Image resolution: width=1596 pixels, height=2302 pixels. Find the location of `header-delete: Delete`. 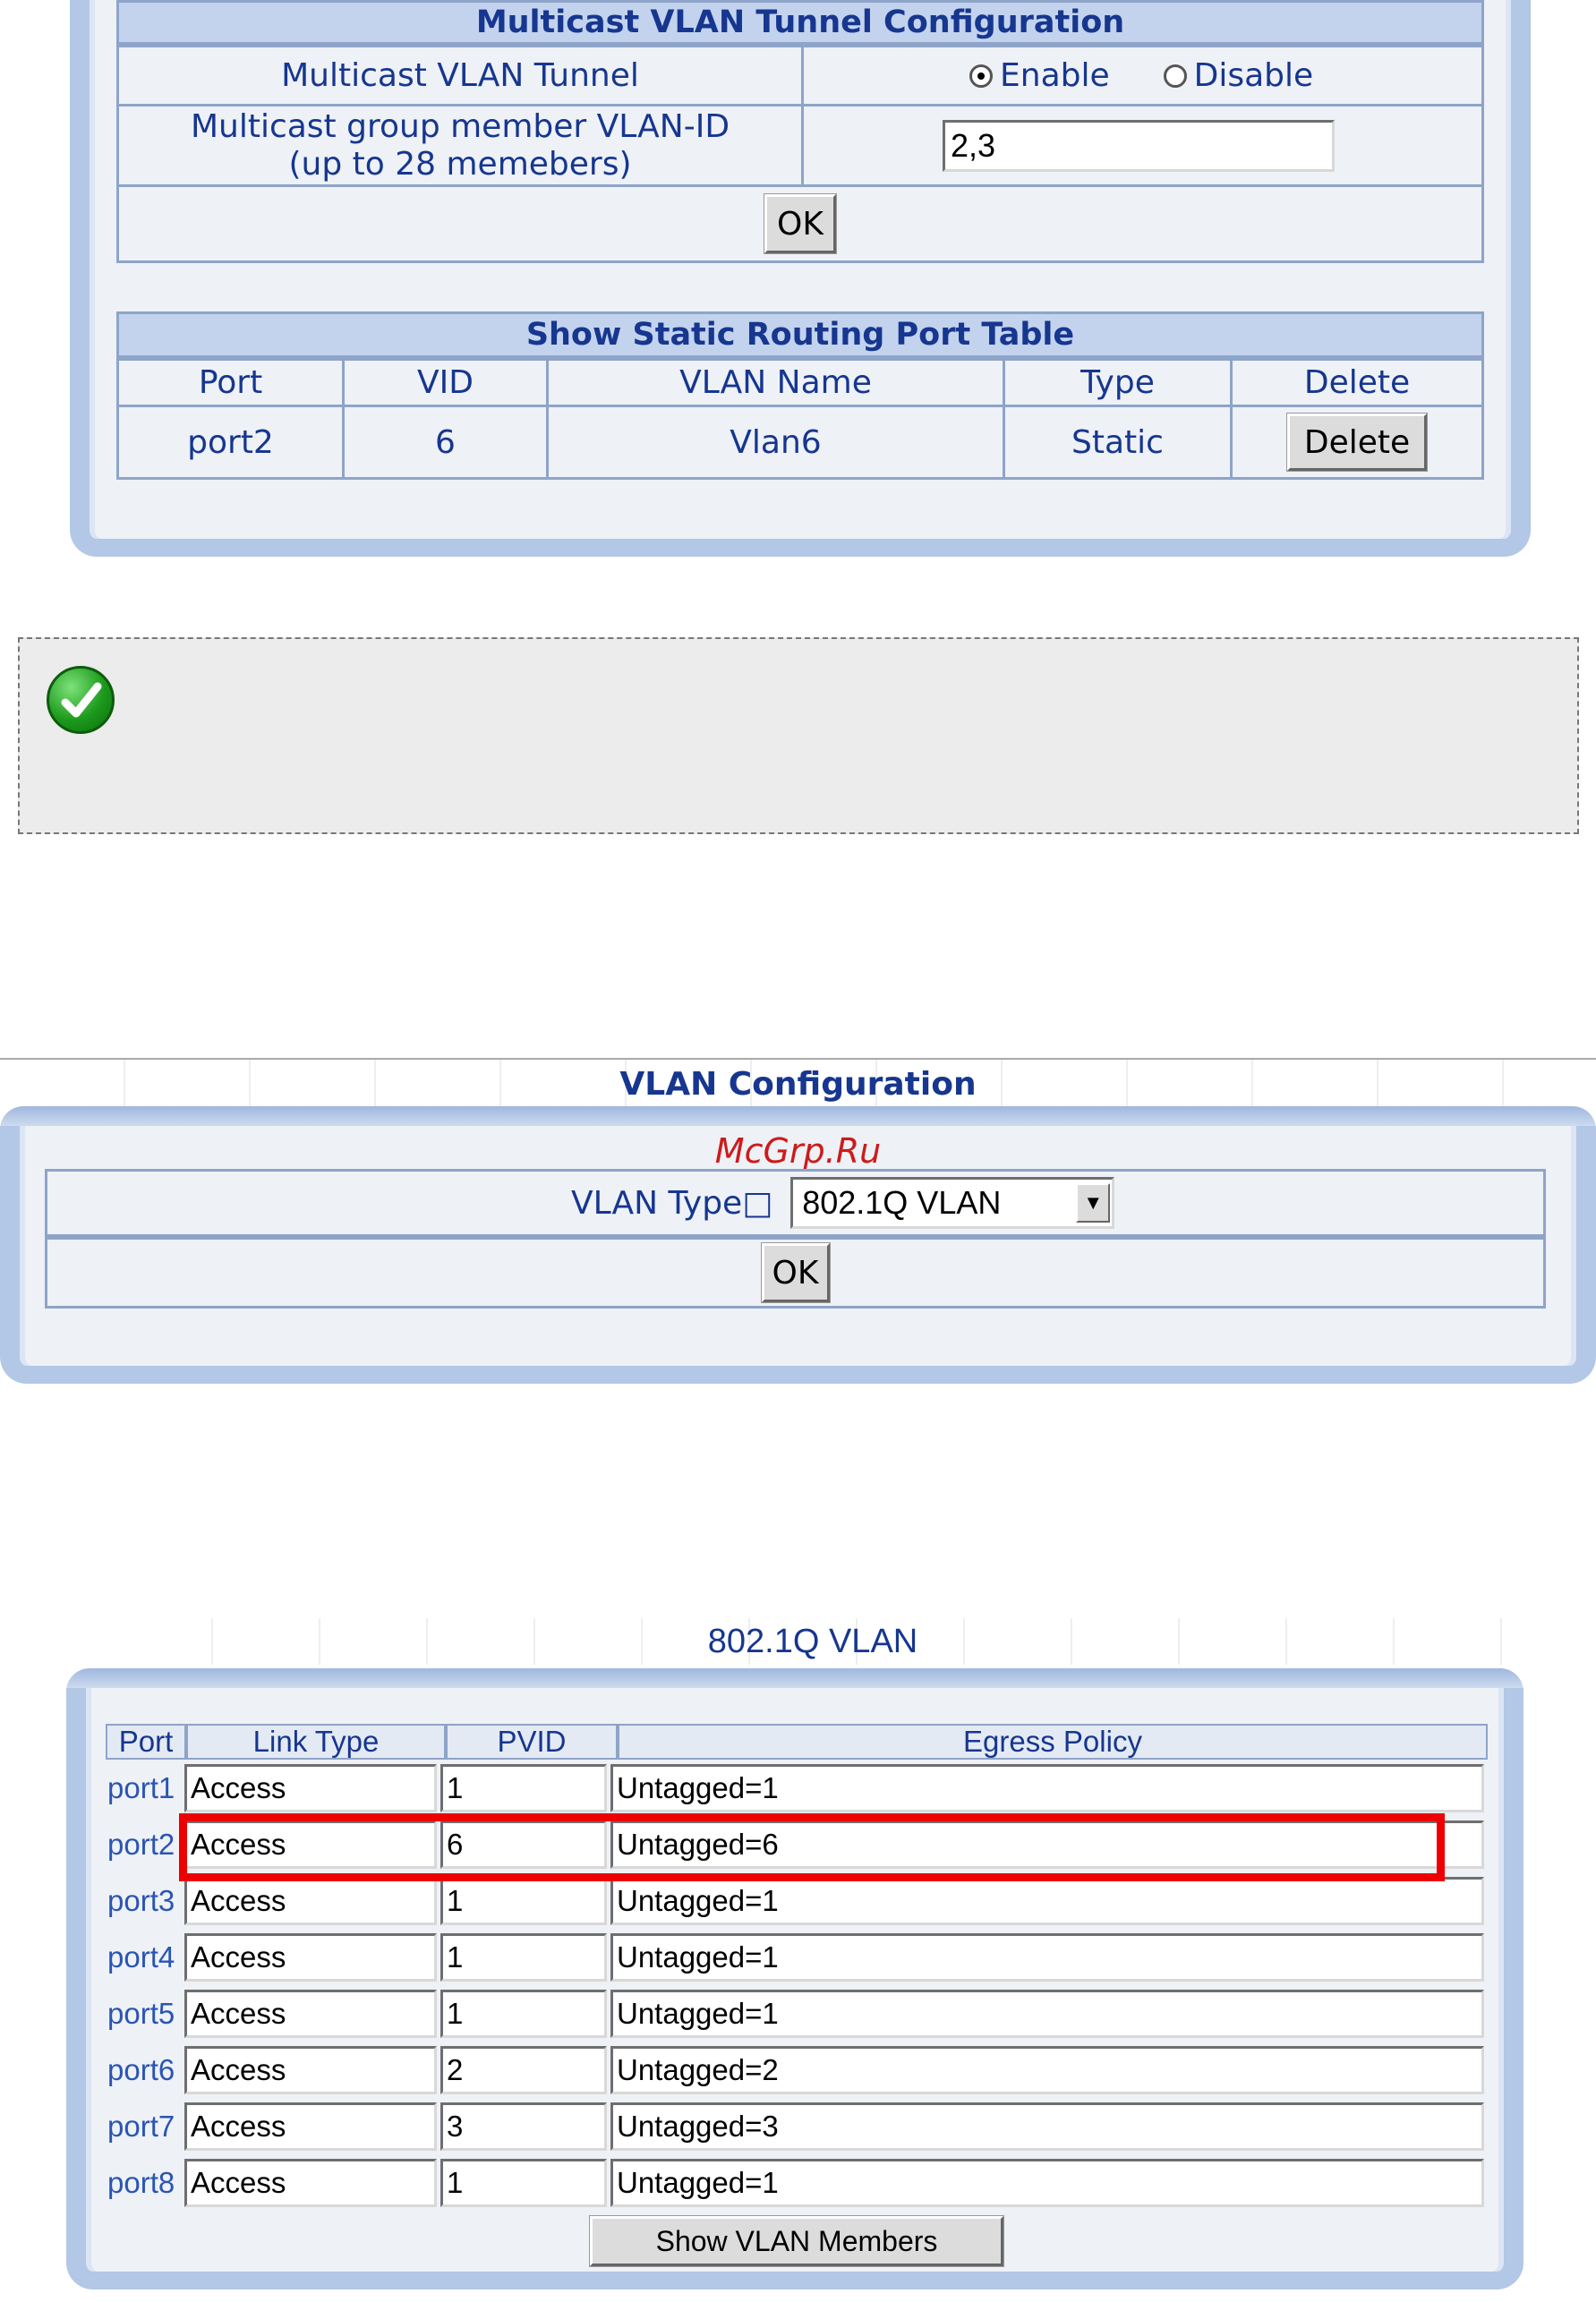

header-delete: Delete is located at coordinates (1357, 383).